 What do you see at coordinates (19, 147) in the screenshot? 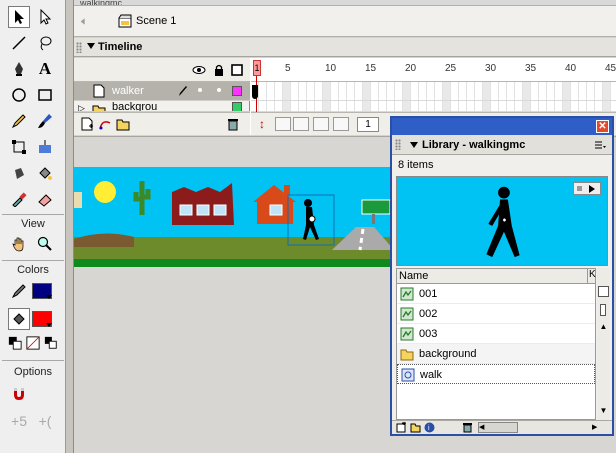
I see `free-transform-tool-icon` at bounding box center [19, 147].